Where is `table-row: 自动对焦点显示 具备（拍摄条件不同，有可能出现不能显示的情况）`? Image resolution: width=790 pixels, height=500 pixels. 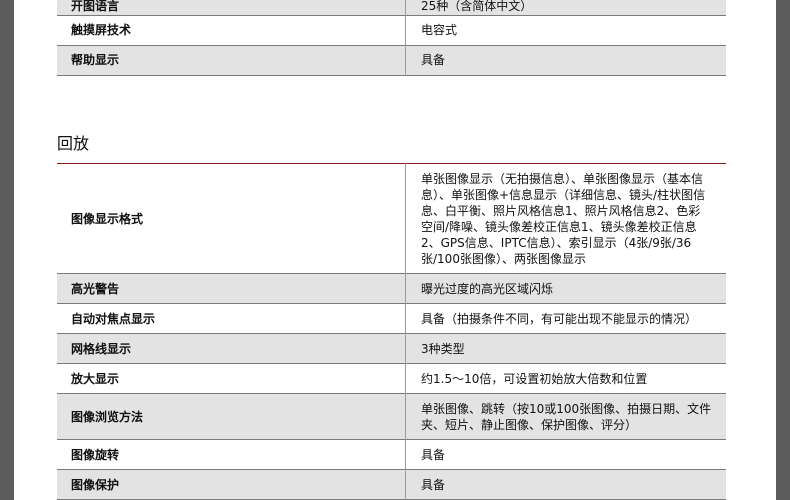 table-row: 自动对焦点显示 具备（拍摄条件不同，有可能出现不能显示的情况） is located at coordinates (391, 318).